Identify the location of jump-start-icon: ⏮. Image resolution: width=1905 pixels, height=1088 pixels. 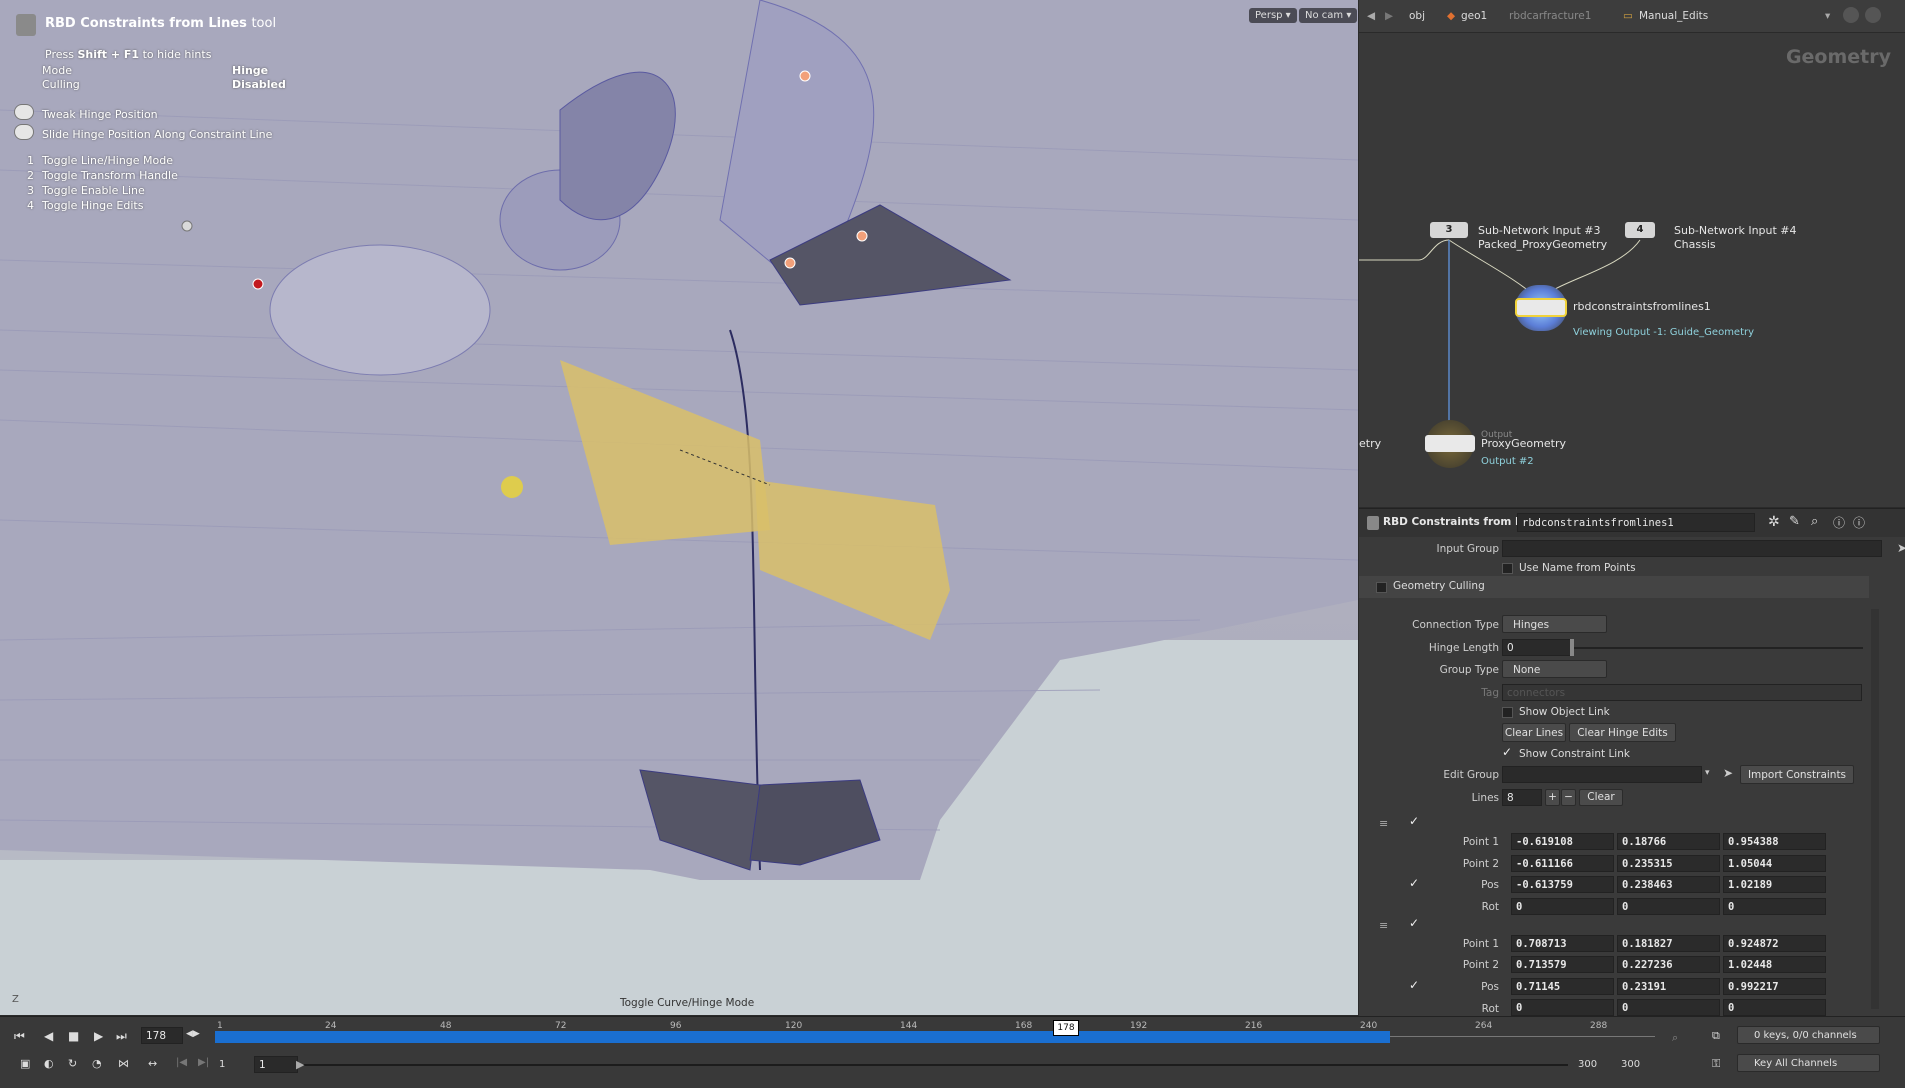
(19, 1036).